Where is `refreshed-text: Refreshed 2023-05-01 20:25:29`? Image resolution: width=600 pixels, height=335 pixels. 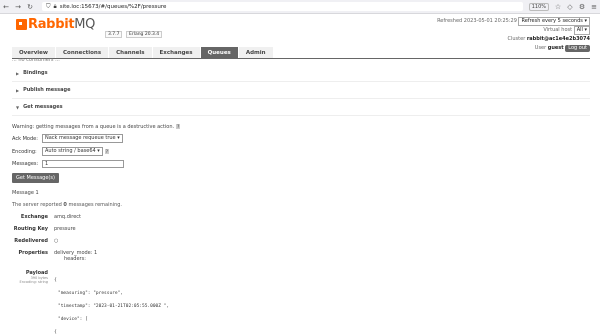 refreshed-text: Refreshed 2023-05-01 20:25:29 is located at coordinates (477, 21).